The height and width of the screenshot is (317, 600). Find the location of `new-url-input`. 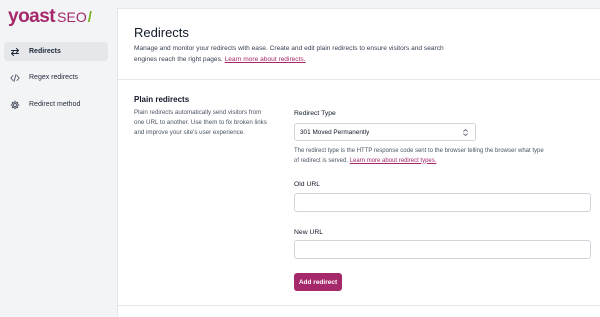

new-url-input is located at coordinates (442, 249).